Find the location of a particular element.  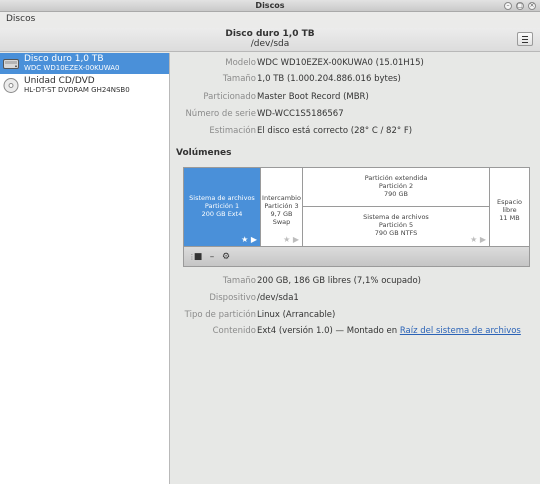

free-space: Espacio libre 11 MB is located at coordinates (509, 207).